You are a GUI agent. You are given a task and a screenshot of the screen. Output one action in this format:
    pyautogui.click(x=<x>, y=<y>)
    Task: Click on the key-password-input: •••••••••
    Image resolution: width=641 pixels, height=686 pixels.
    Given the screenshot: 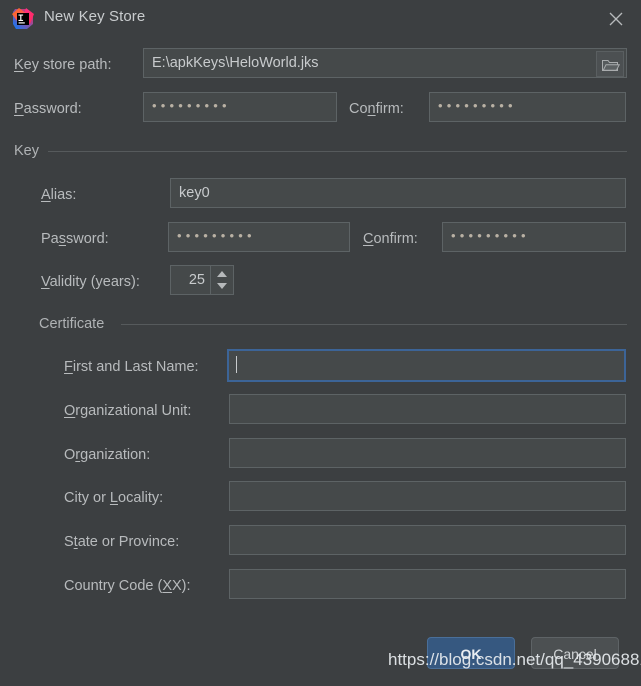 What is the action you would take?
    pyautogui.click(x=259, y=237)
    